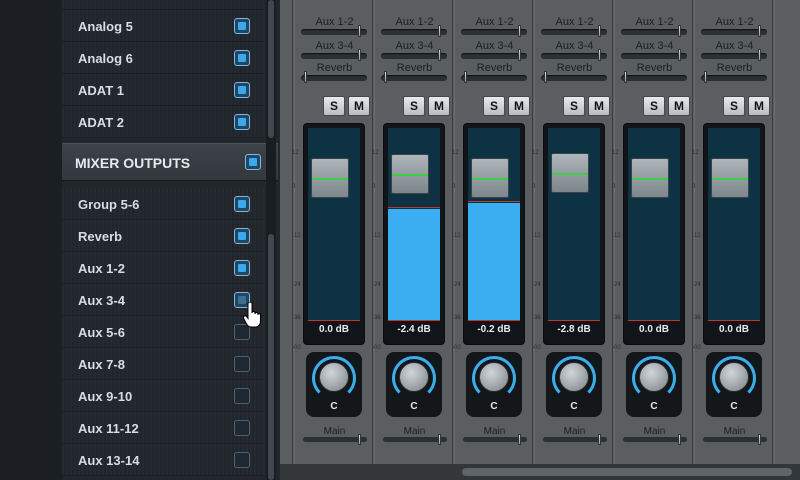 The image size is (800, 480). What do you see at coordinates (414, 46) in the screenshot?
I see `send-label: Aux 3-4` at bounding box center [414, 46].